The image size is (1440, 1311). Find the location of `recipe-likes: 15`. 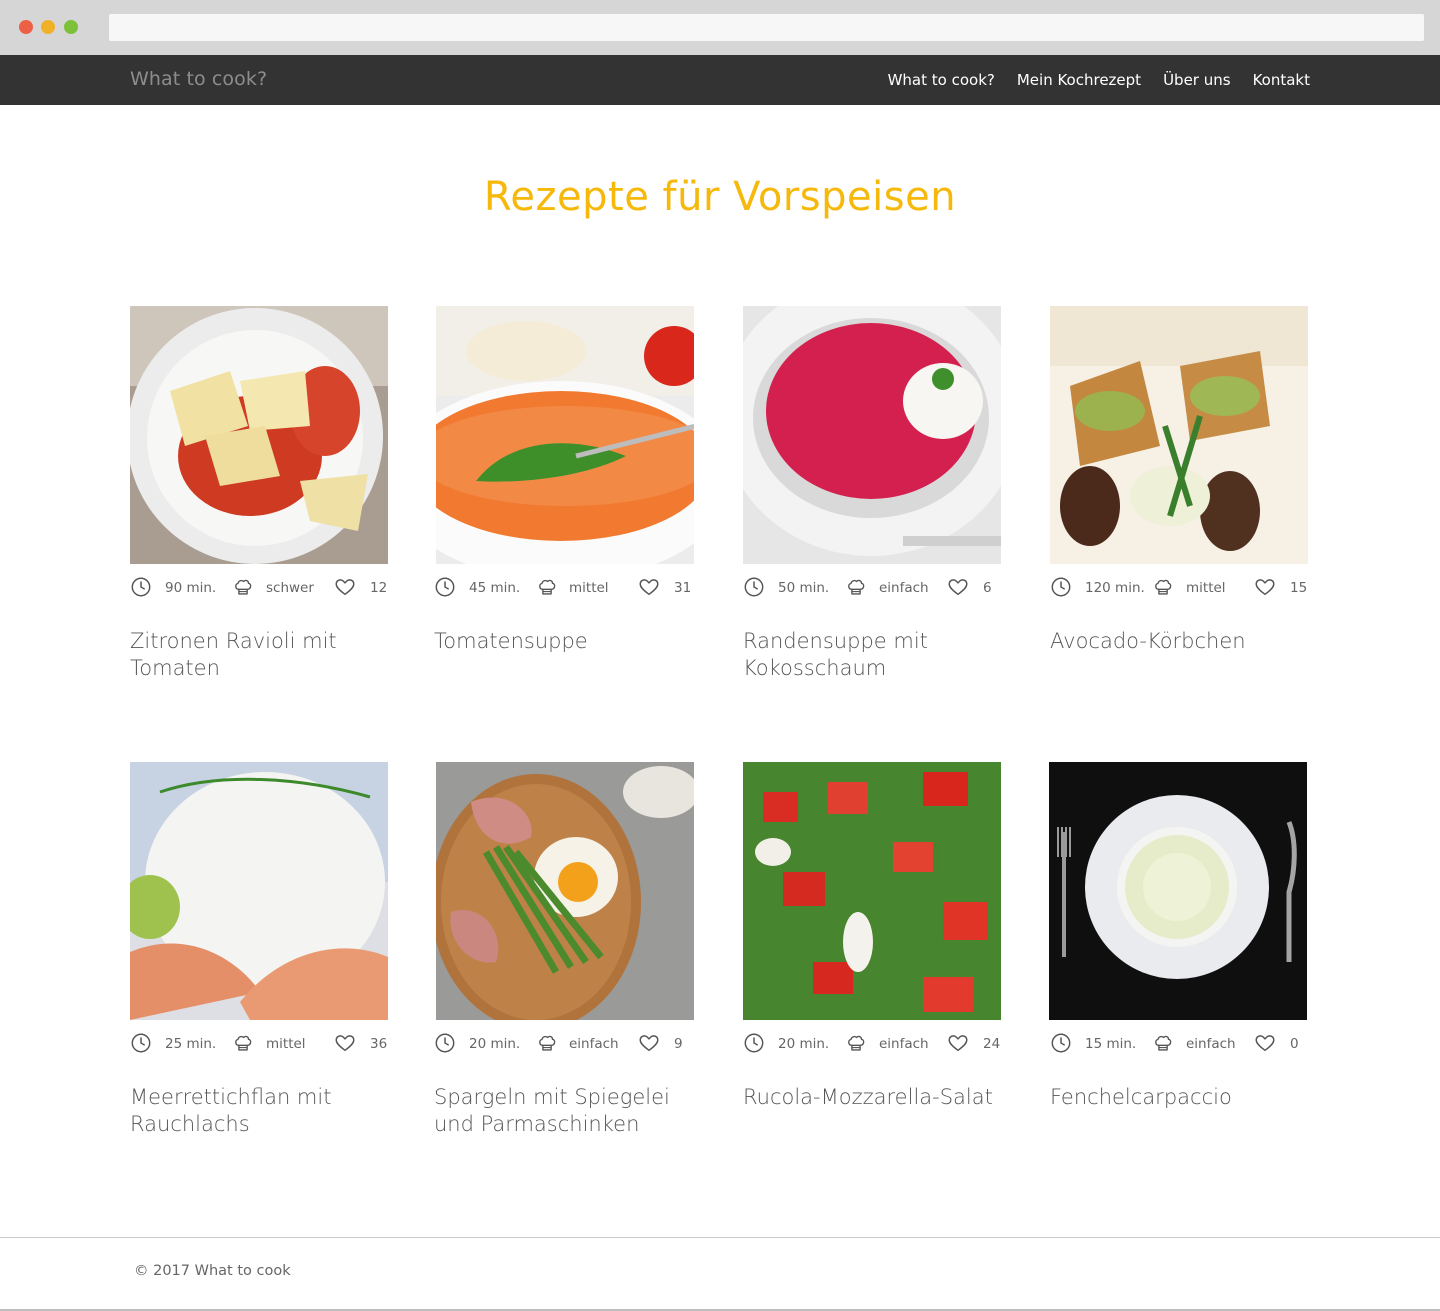

recipe-likes: 15 is located at coordinates (1299, 588).